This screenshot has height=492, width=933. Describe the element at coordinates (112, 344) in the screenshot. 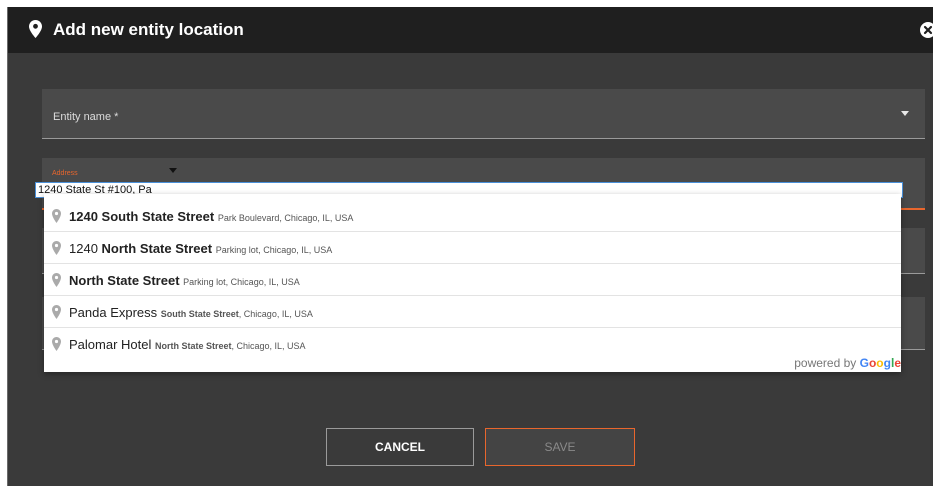

I see `suggestion-main-prefix: Palomar Hotel` at that location.